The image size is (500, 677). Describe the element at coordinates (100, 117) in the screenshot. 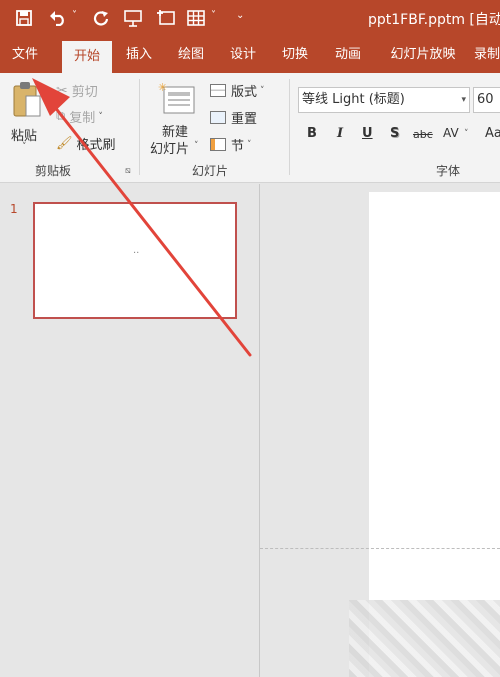

I see `copy-dropdown-icon: ˅` at that location.